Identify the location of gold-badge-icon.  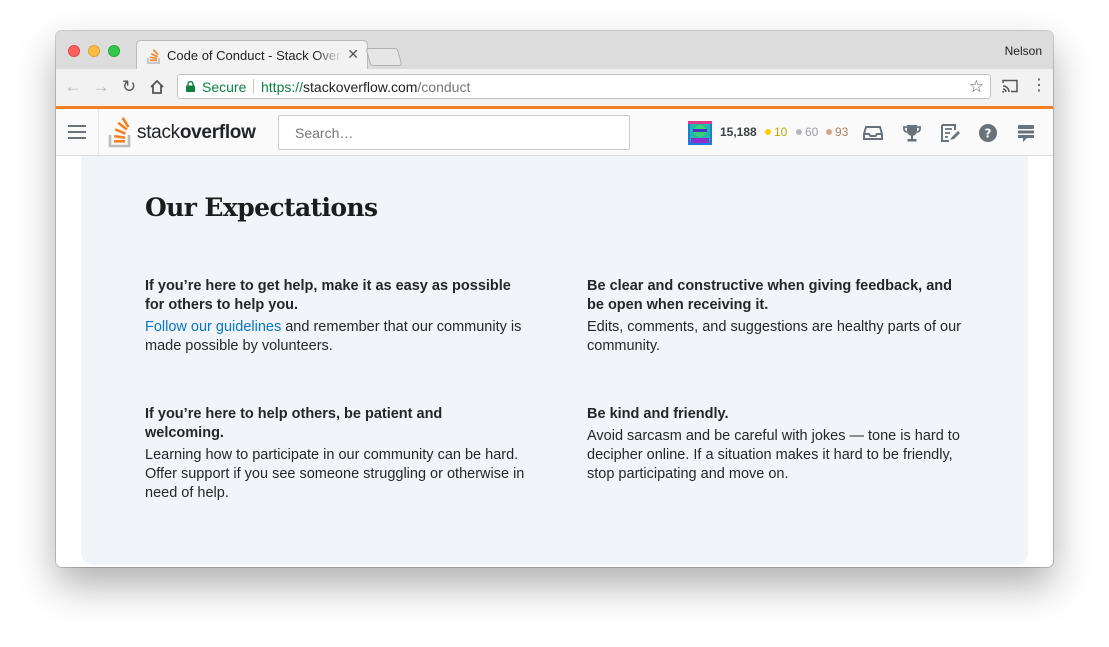
(768, 132).